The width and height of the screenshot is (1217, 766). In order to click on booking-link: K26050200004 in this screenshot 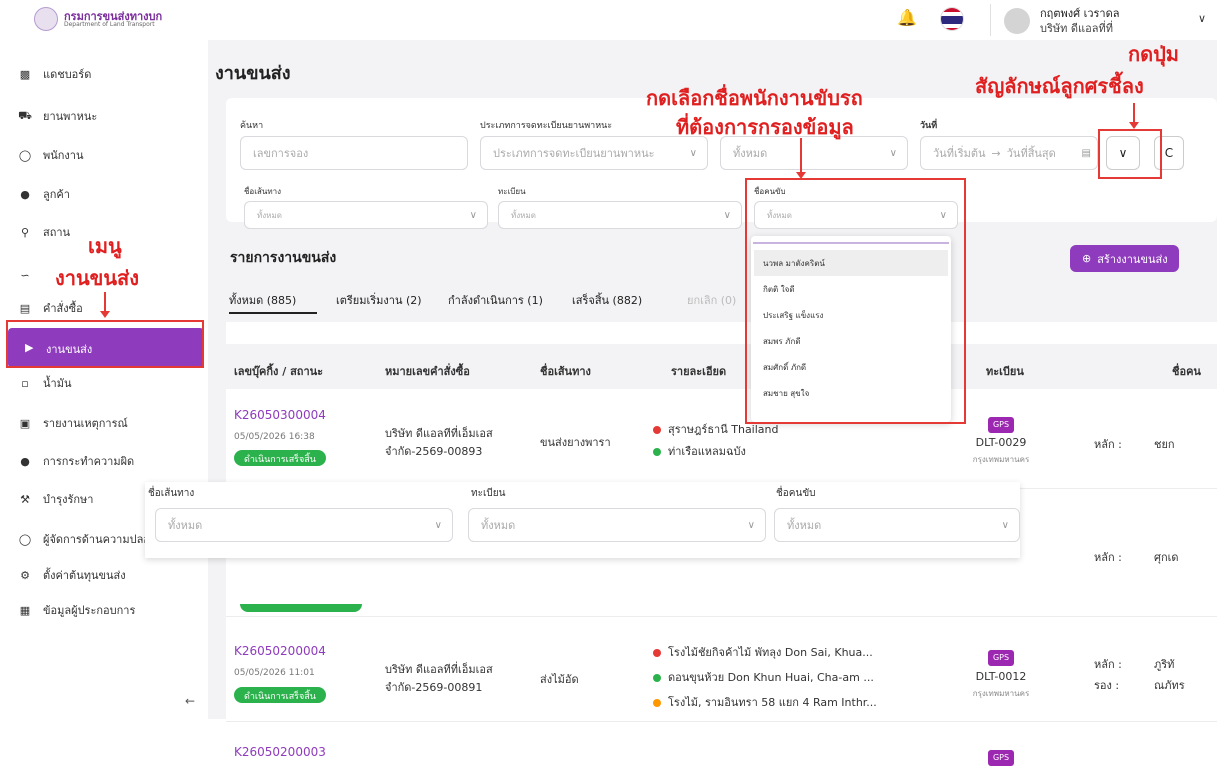, I will do `click(280, 651)`.